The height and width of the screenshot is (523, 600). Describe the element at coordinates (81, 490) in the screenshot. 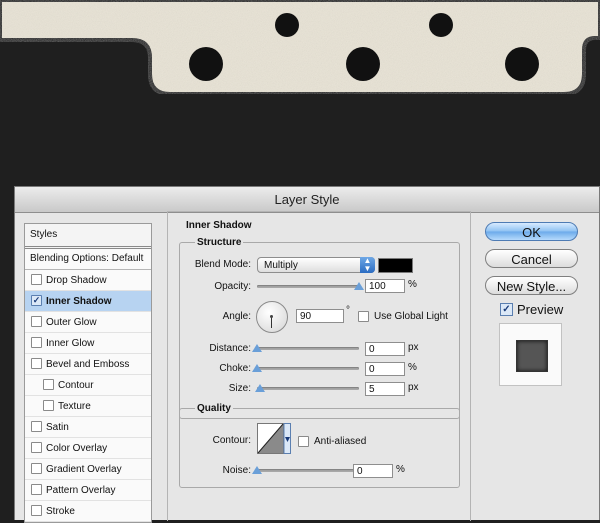

I see `style-label: Pattern Overlay` at that location.